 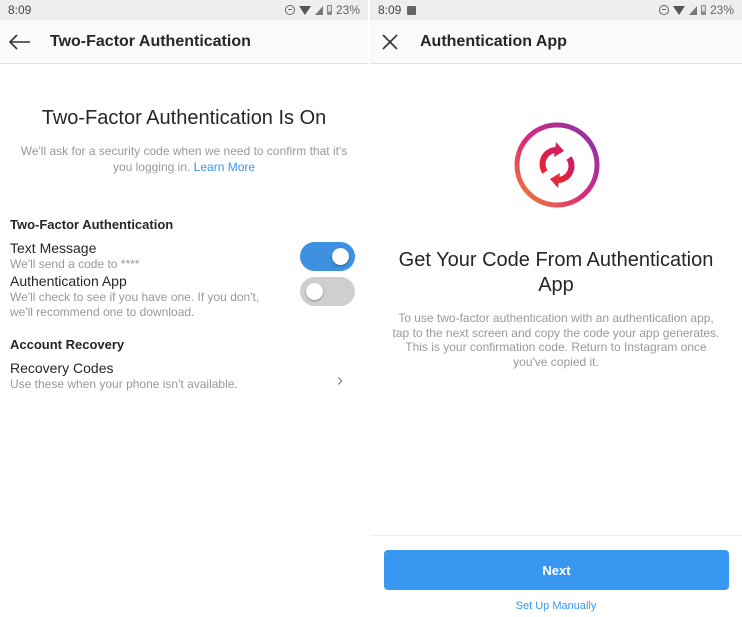 What do you see at coordinates (556, 535) in the screenshot?
I see `bottom-divider` at bounding box center [556, 535].